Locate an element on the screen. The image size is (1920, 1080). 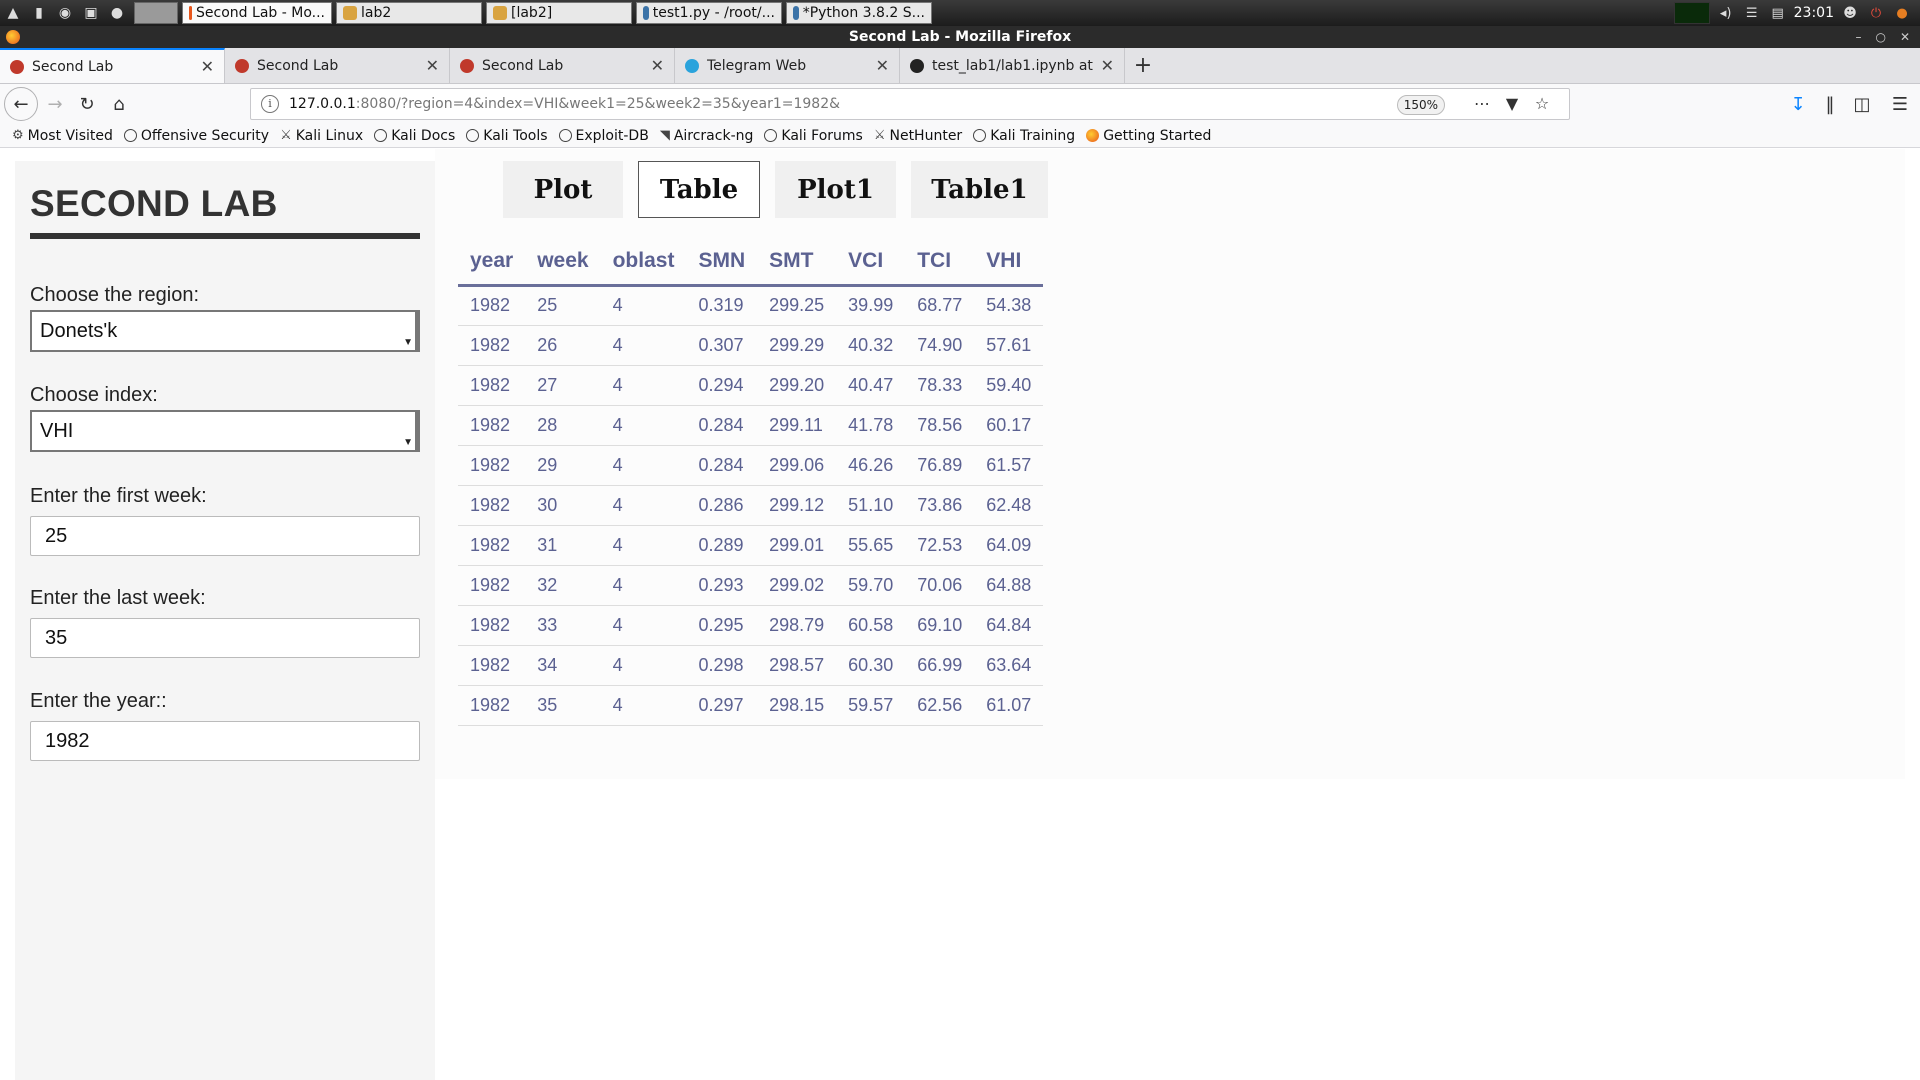
firefox-launcher-icon: ● is located at coordinates (117, 13).